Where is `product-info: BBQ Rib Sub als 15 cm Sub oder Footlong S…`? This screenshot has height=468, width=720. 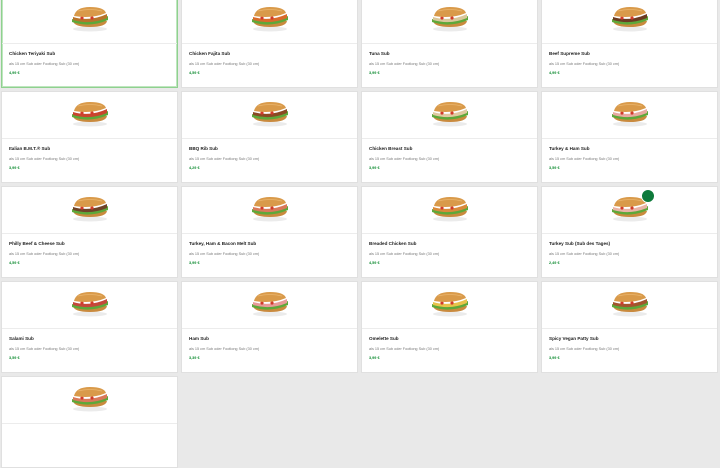
product-info: BBQ Rib Sub als 15 cm Sub oder Footlong S… is located at coordinates (269, 155).